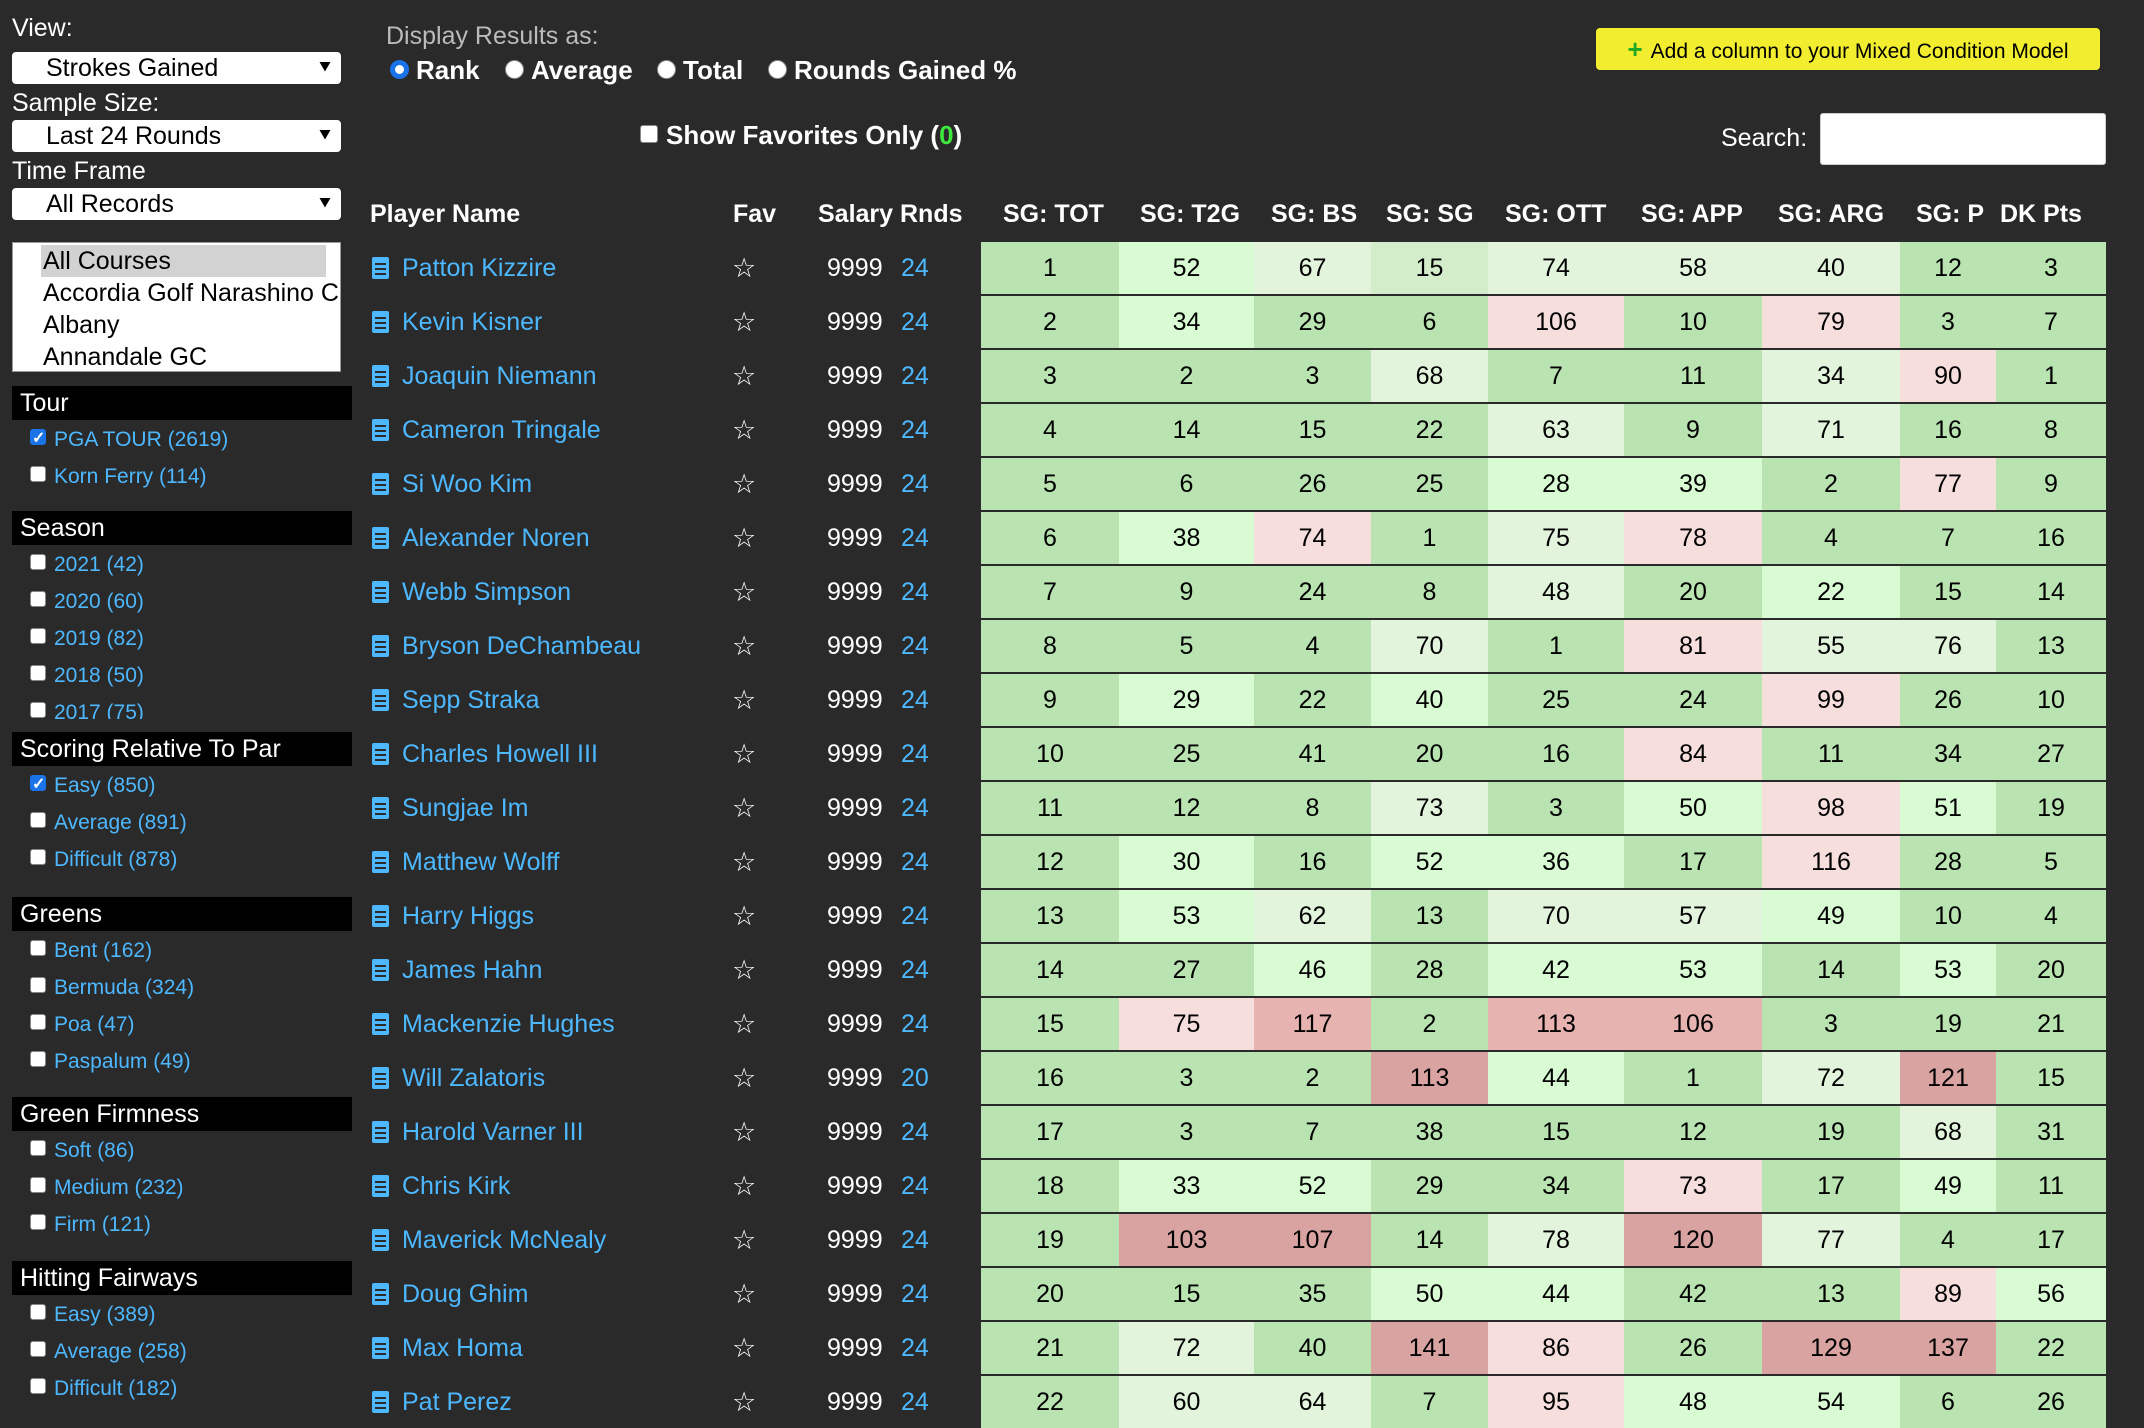  What do you see at coordinates (472, 970) in the screenshot?
I see `player-name-link: James Hahn` at bounding box center [472, 970].